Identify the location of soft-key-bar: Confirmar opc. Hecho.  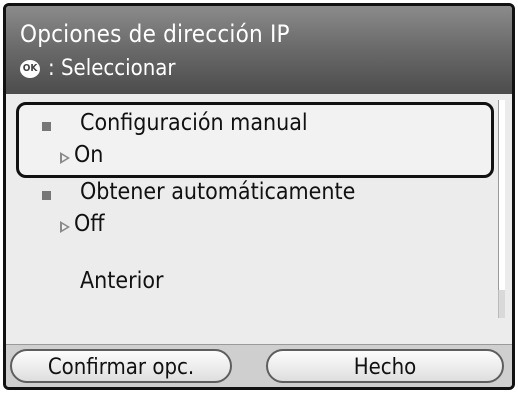
(259, 365).